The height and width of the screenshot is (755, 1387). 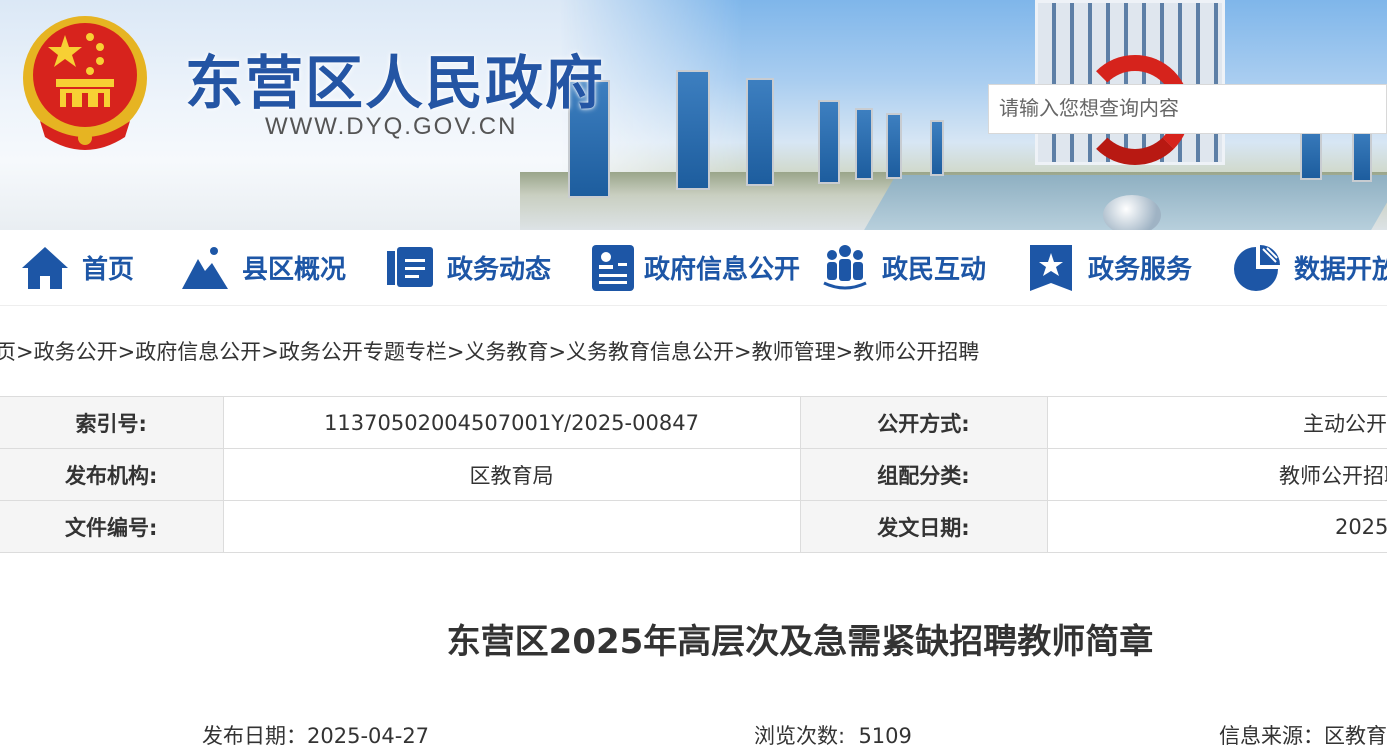 I want to click on banner-sphere, so click(x=1132, y=212).